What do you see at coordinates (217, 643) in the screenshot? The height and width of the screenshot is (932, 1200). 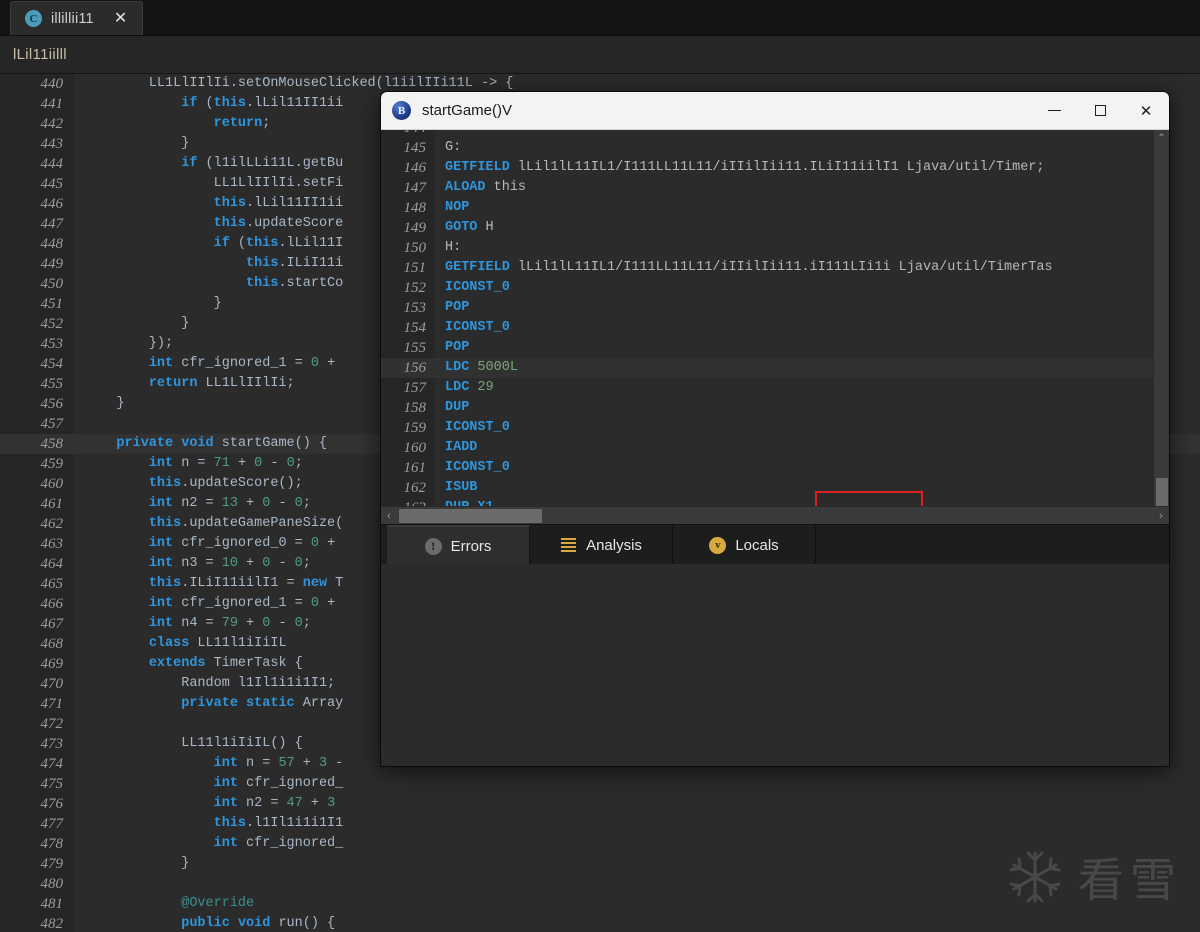 I see `code-text: class LL11l1iIiIL` at bounding box center [217, 643].